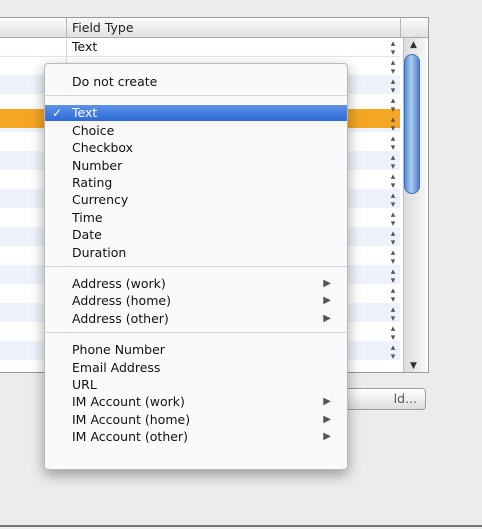 The height and width of the screenshot is (529, 482). Describe the element at coordinates (196, 402) in the screenshot. I see `menu-item-im-account-work: IM Account (work) ▶` at that location.